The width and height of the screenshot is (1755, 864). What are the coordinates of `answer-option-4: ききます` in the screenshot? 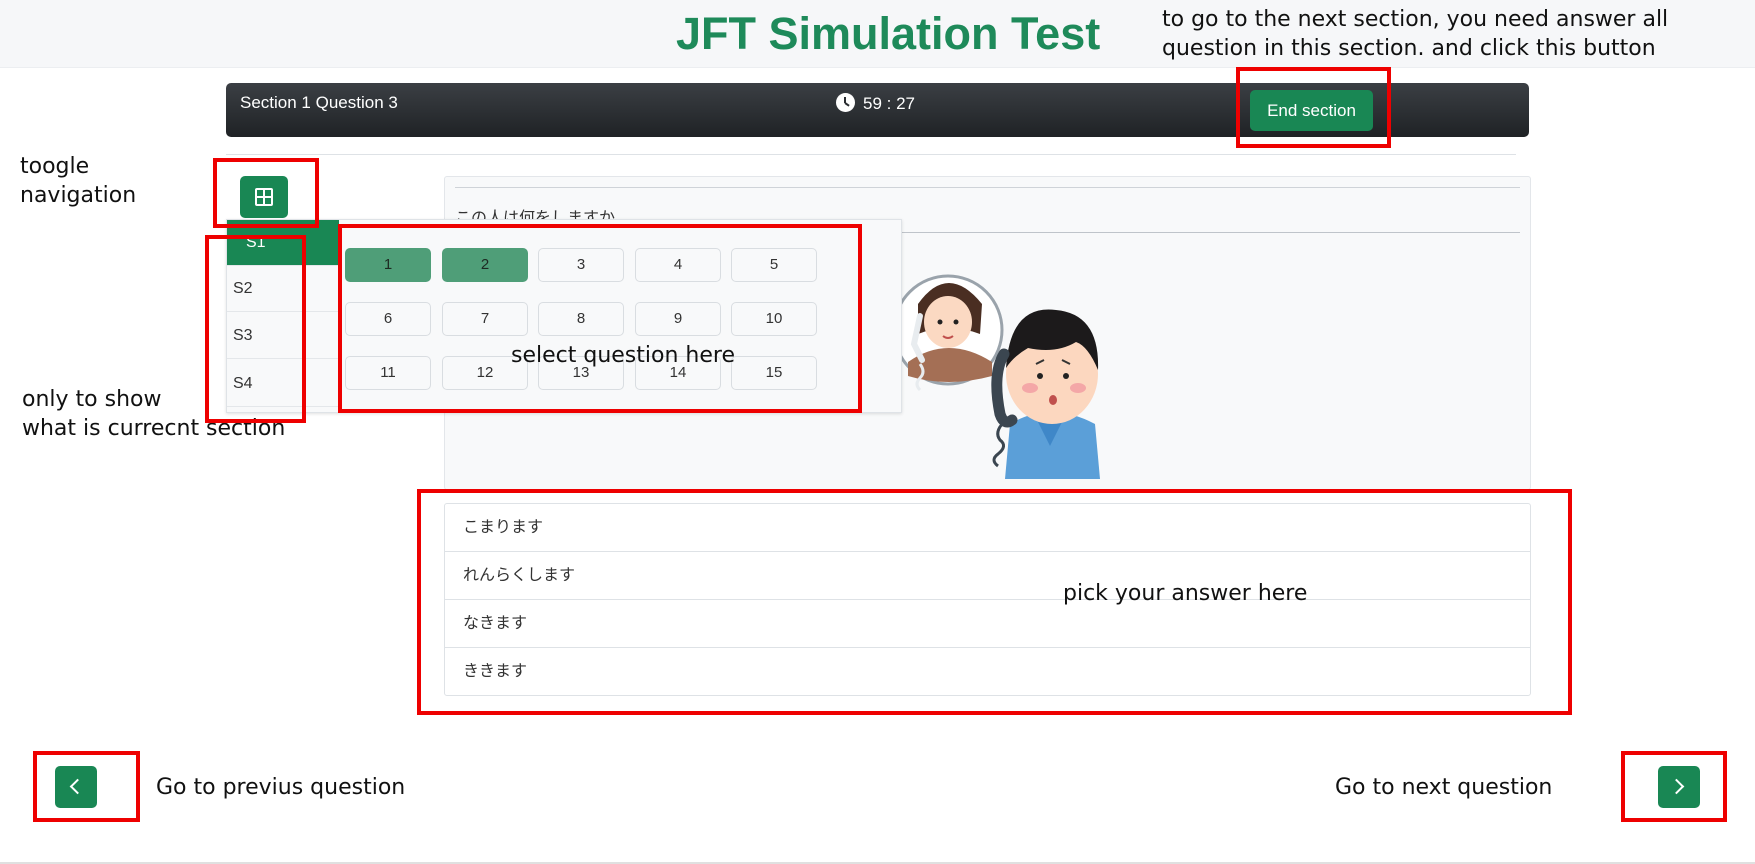 It's located at (987, 671).